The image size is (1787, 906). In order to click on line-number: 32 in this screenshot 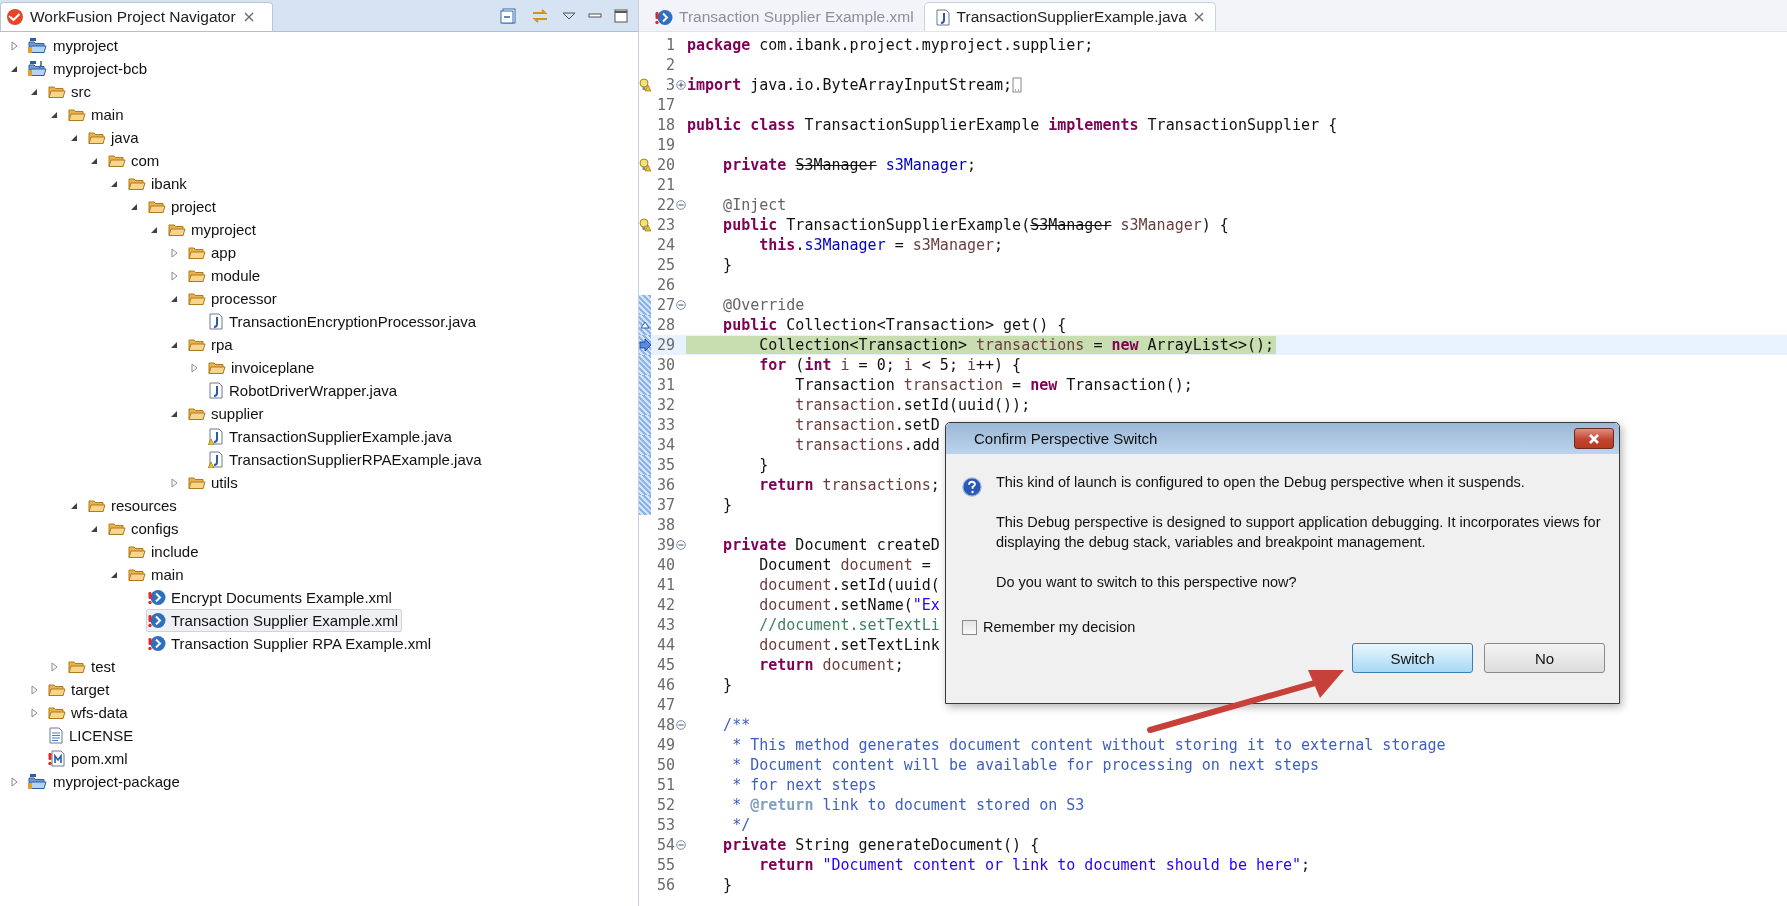, I will do `click(665, 405)`.